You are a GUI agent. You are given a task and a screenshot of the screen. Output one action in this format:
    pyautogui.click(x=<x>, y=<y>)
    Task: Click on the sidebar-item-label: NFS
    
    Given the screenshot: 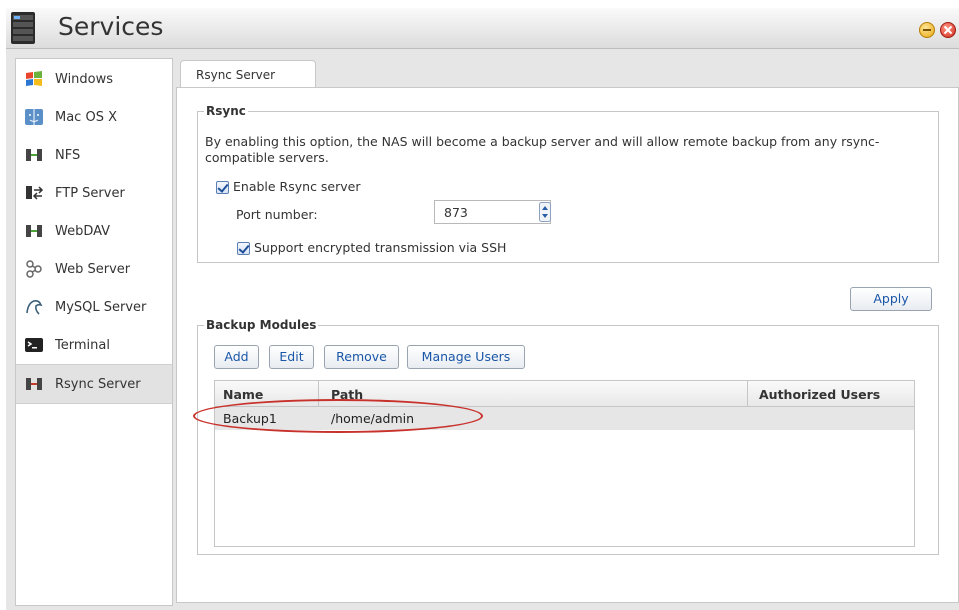 What is the action you would take?
    pyautogui.click(x=68, y=155)
    